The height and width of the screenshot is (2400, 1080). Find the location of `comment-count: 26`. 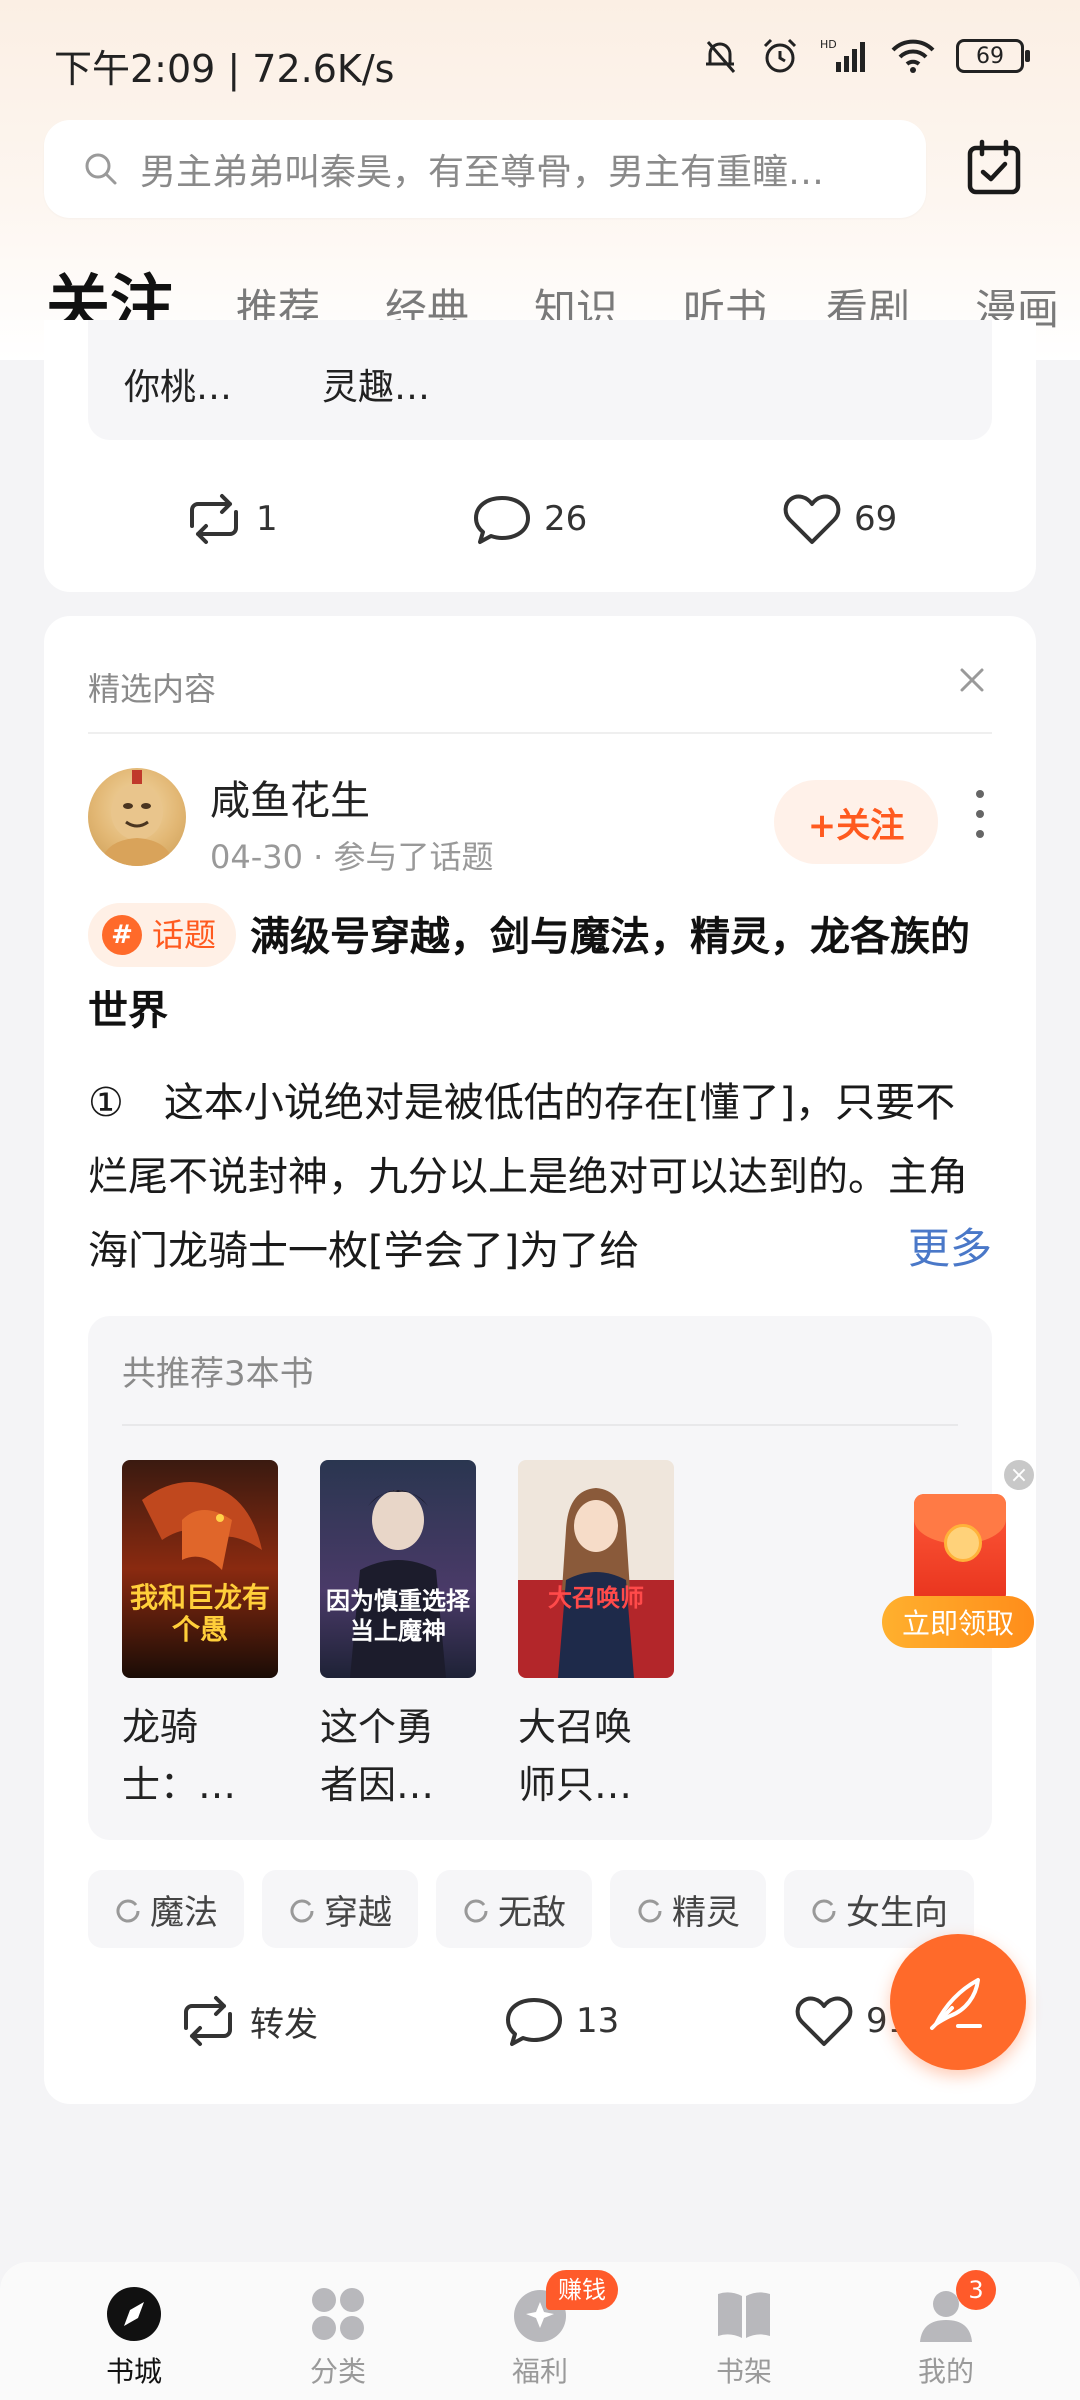

comment-count: 26 is located at coordinates (566, 519).